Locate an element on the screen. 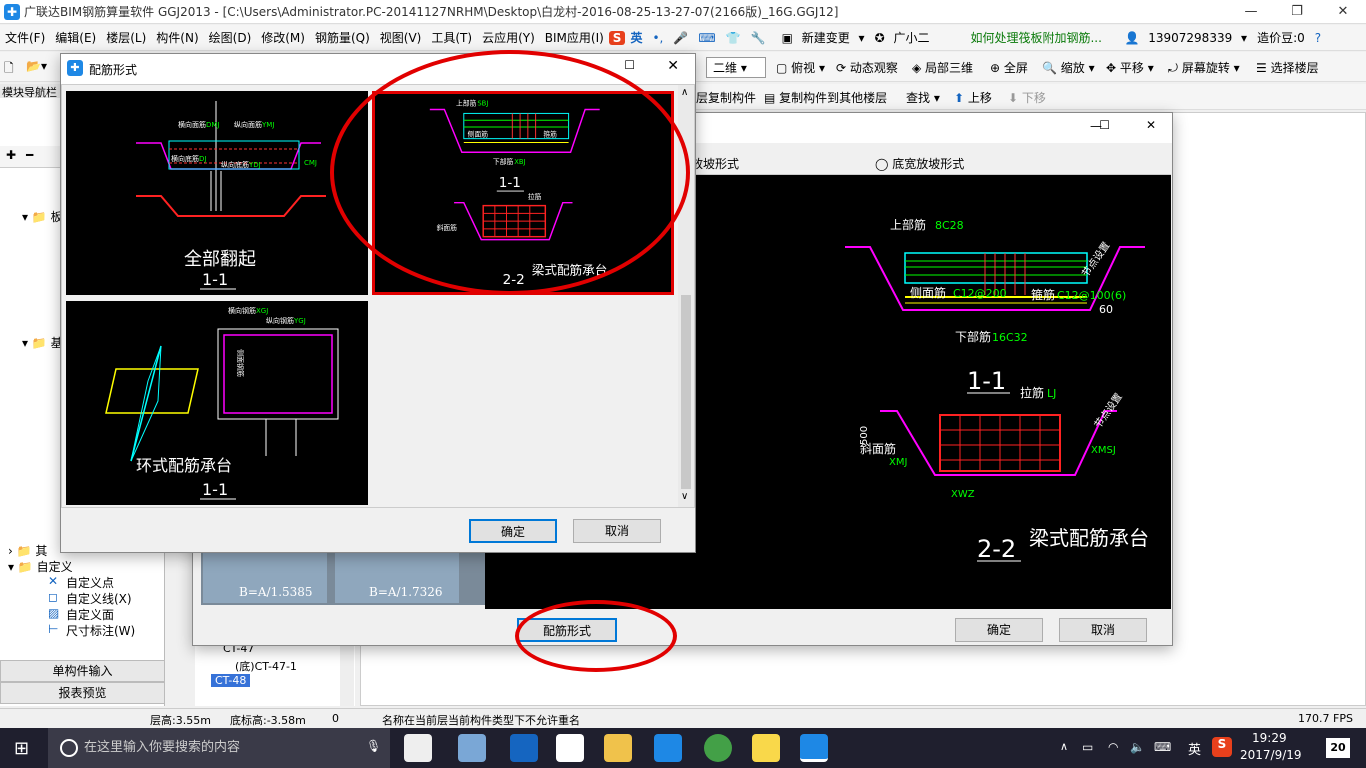 Image resolution: width=1366 pixels, height=768 pixels. tree-custom-label: 自定义 is located at coordinates (54, 567).